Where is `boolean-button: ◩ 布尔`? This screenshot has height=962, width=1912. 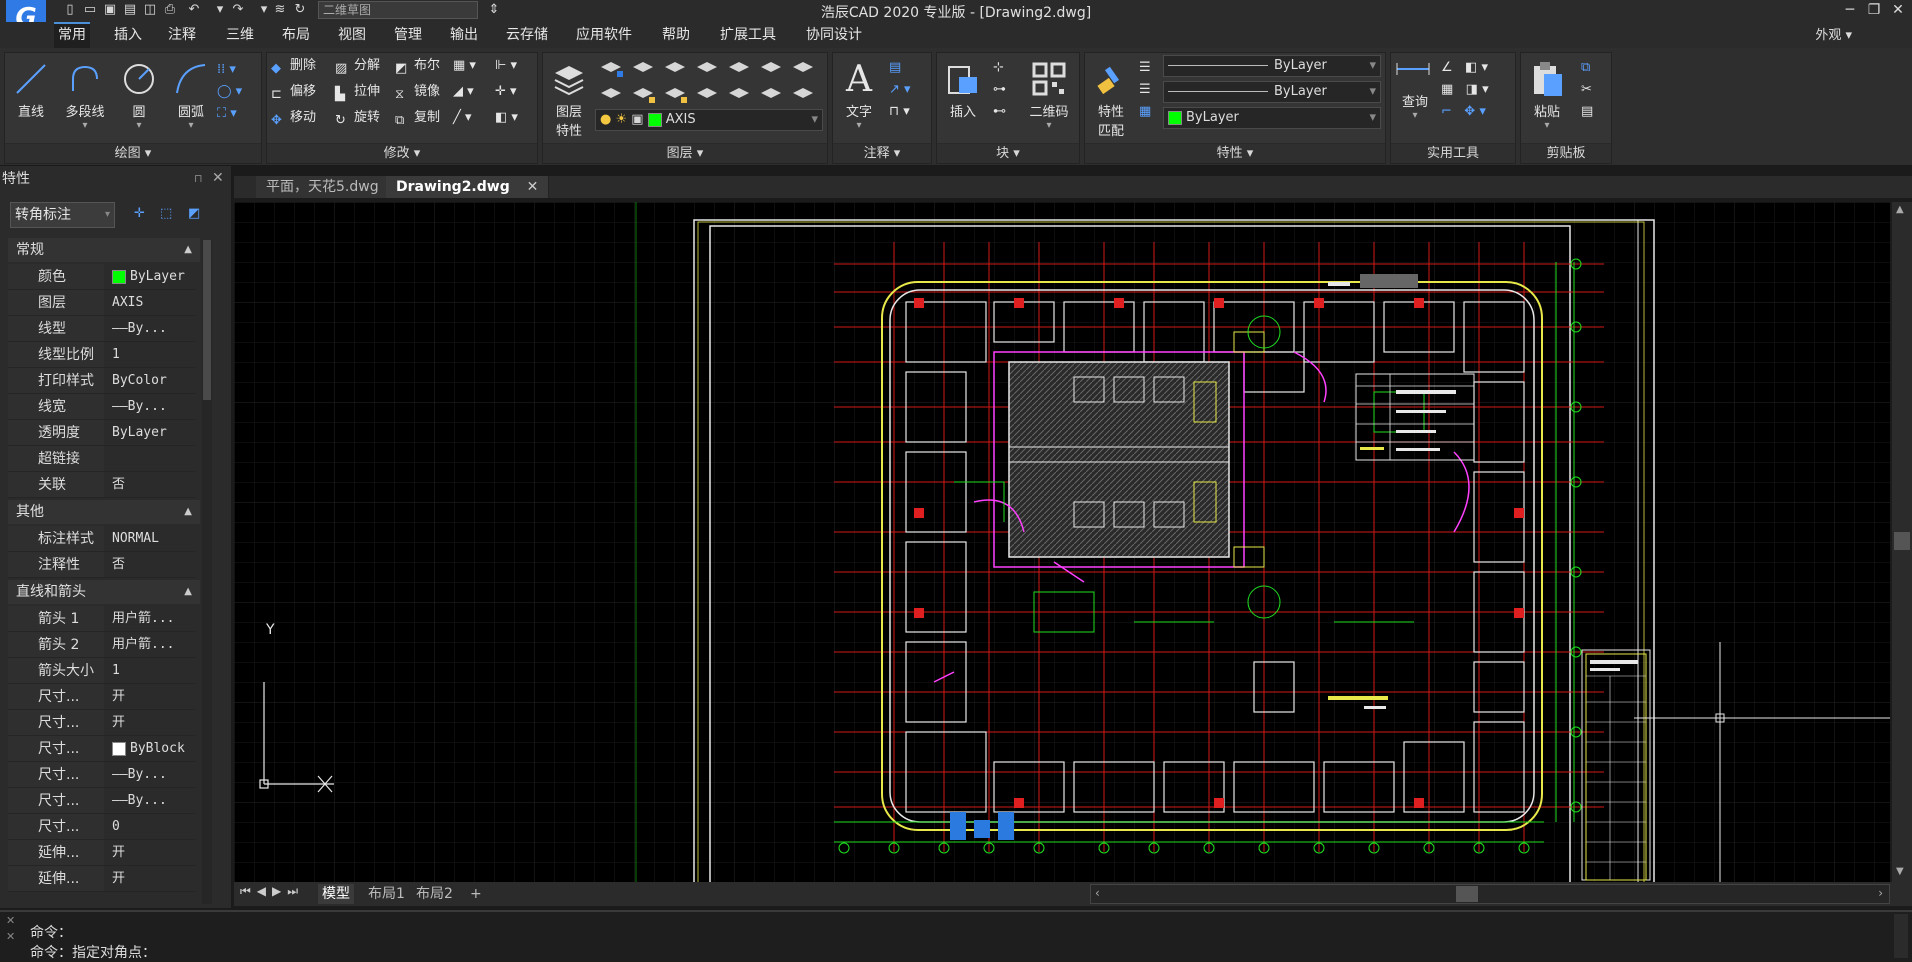
boolean-button: ◩ 布尔 is located at coordinates (417, 66).